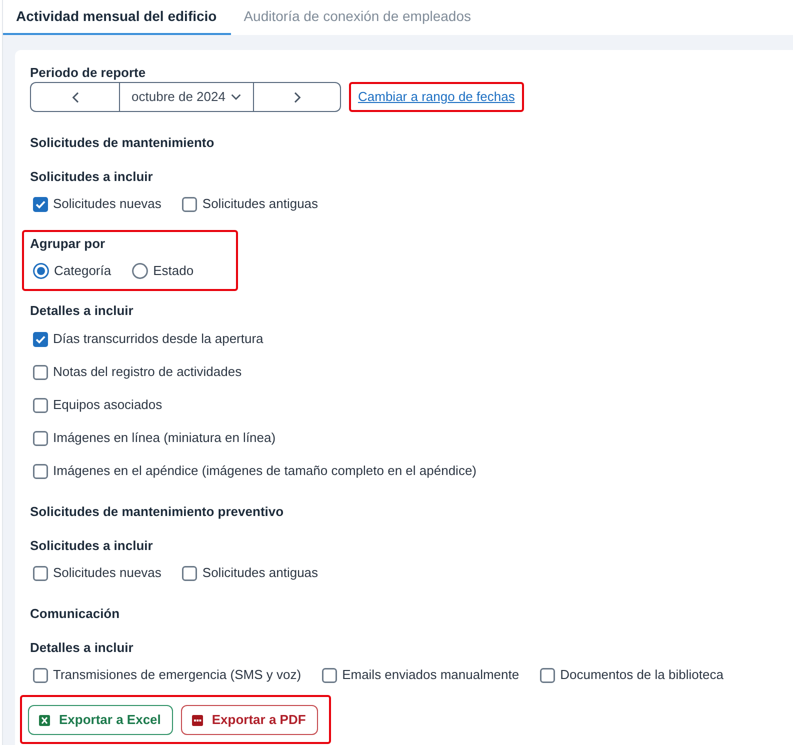  What do you see at coordinates (83, 271) in the screenshot?
I see `option-label: Categoría` at bounding box center [83, 271].